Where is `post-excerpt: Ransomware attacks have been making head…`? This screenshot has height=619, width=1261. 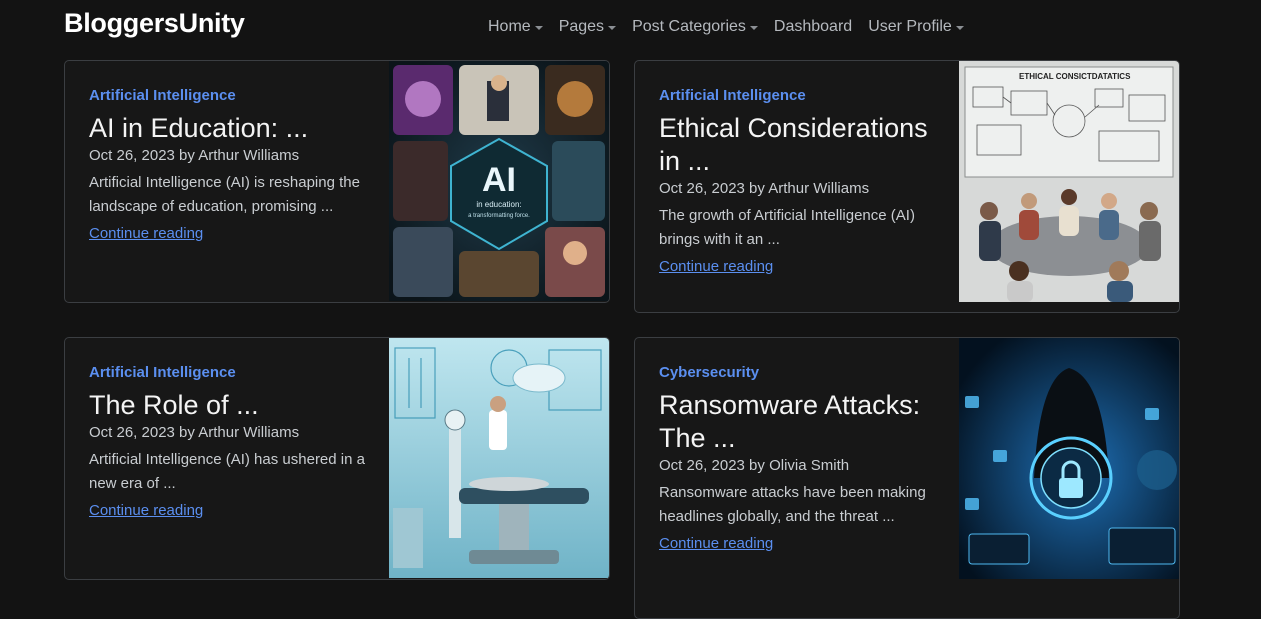
post-excerpt: Ransomware attacks have been making head… is located at coordinates (792, 504).